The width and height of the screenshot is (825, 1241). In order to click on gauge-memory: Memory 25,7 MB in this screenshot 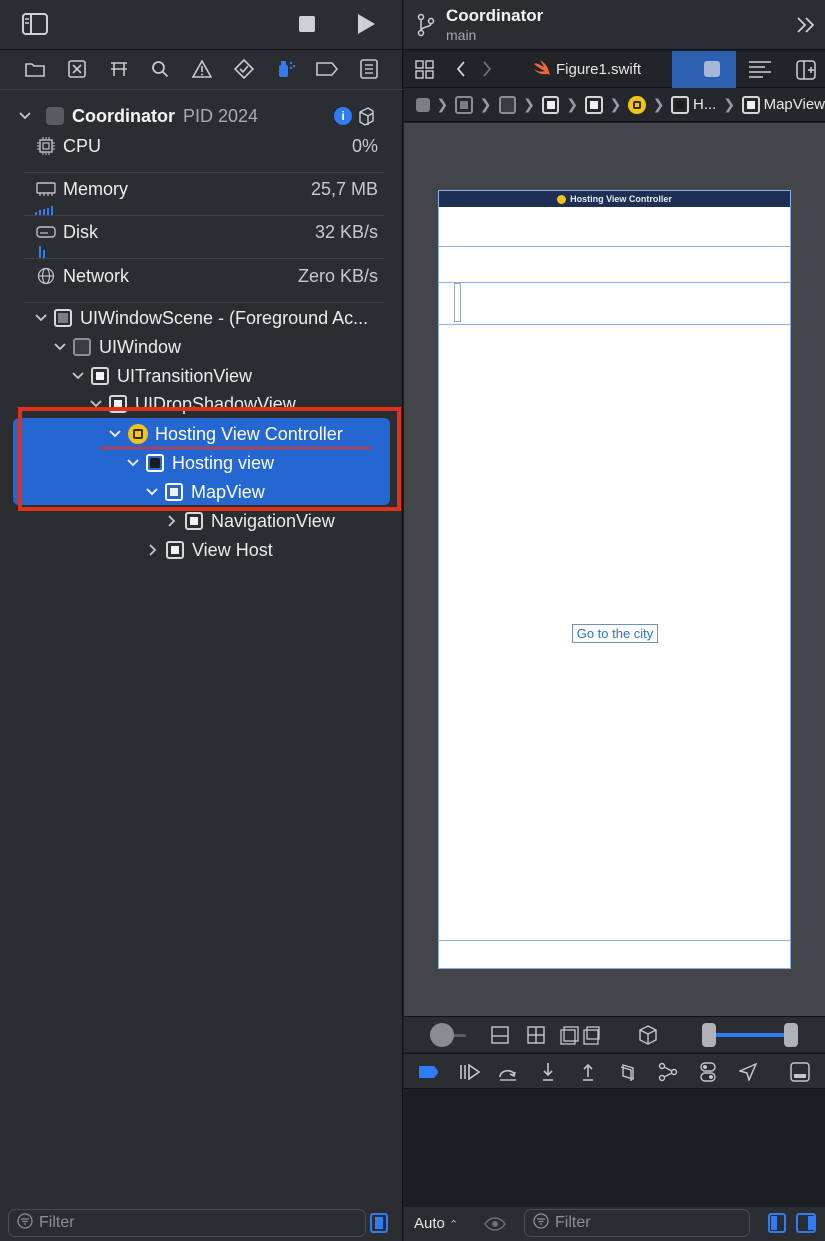, I will do `click(207, 189)`.